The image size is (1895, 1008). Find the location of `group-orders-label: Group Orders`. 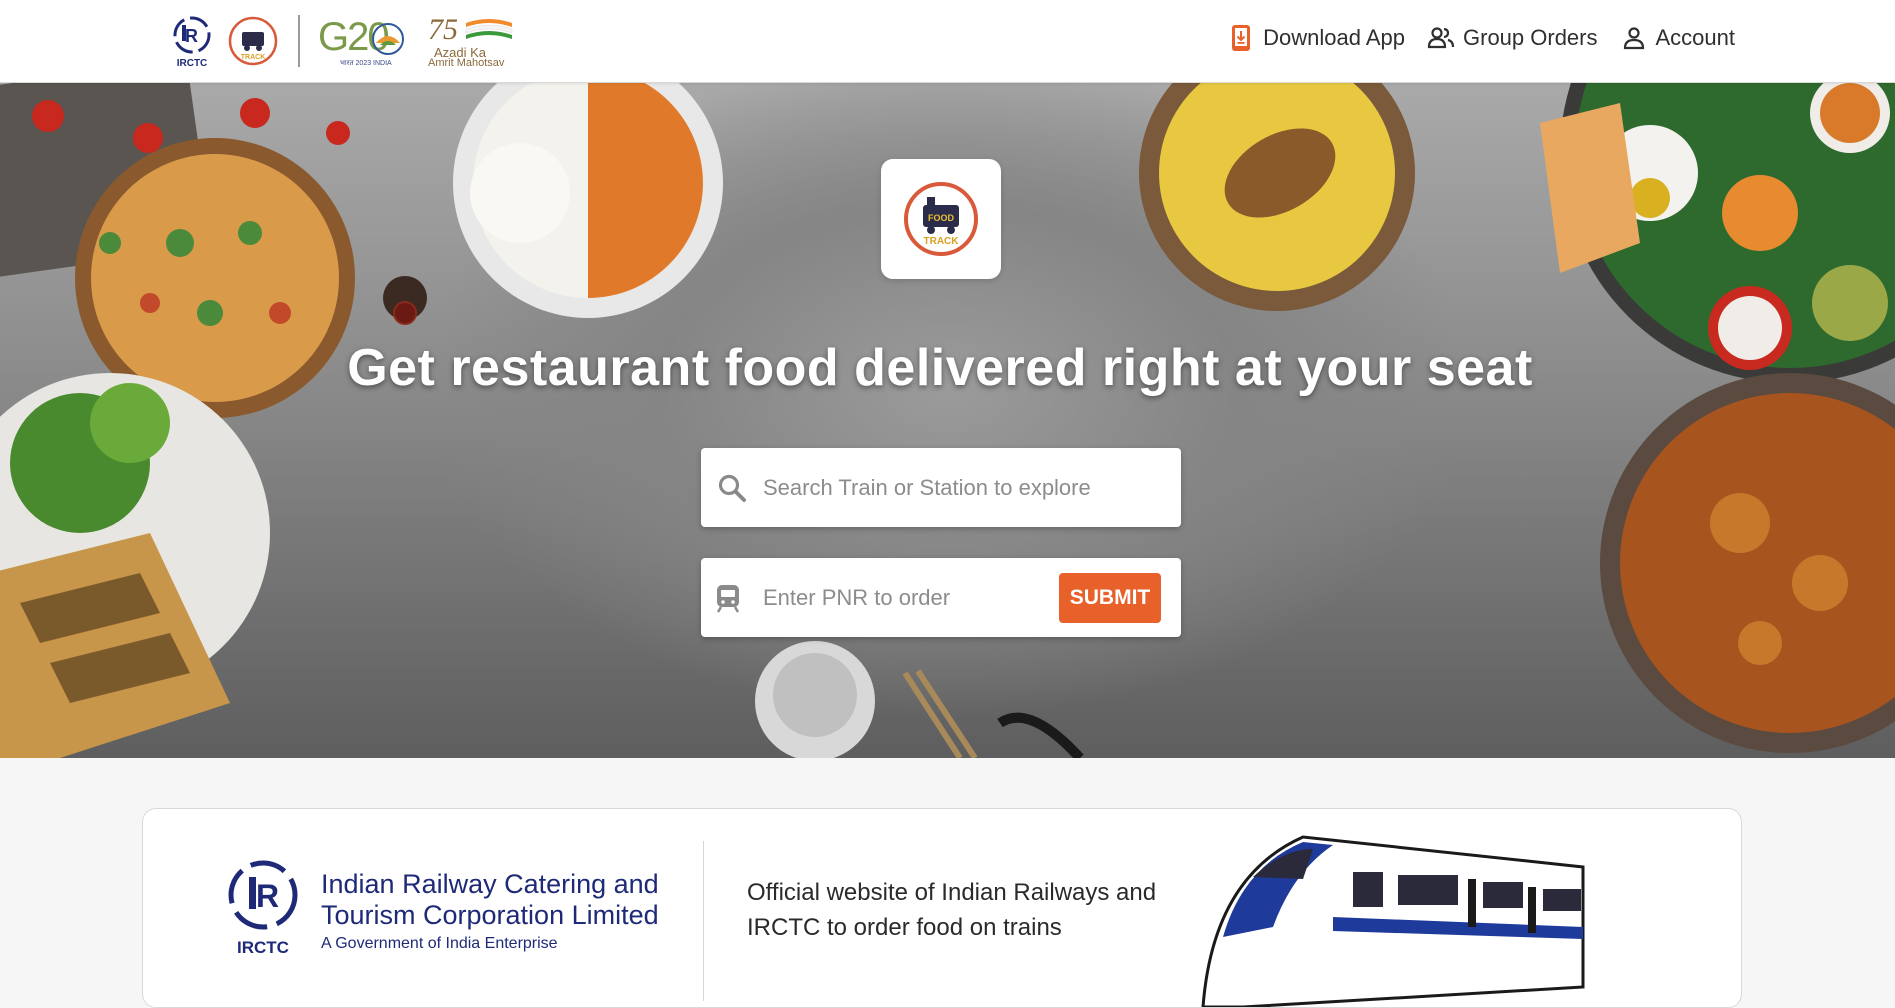

group-orders-label: Group Orders is located at coordinates (1530, 37).